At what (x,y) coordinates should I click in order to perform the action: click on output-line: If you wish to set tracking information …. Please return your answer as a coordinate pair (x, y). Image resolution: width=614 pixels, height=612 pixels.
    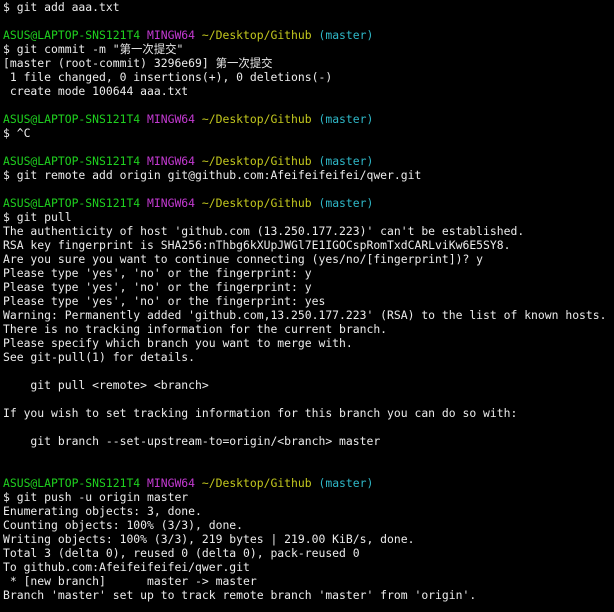
    Looking at the image, I should click on (308, 413).